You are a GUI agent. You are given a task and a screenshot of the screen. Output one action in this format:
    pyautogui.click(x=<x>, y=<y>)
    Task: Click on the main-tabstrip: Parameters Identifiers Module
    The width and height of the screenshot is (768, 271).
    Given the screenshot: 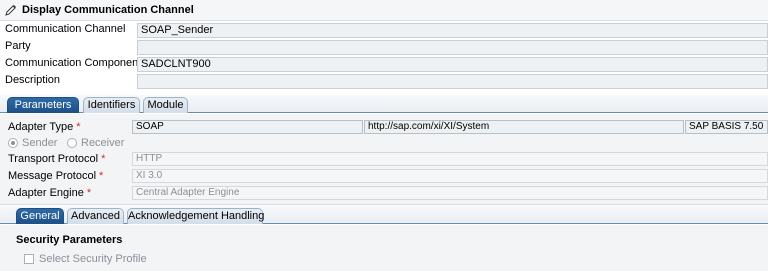 What is the action you would take?
    pyautogui.click(x=384, y=104)
    